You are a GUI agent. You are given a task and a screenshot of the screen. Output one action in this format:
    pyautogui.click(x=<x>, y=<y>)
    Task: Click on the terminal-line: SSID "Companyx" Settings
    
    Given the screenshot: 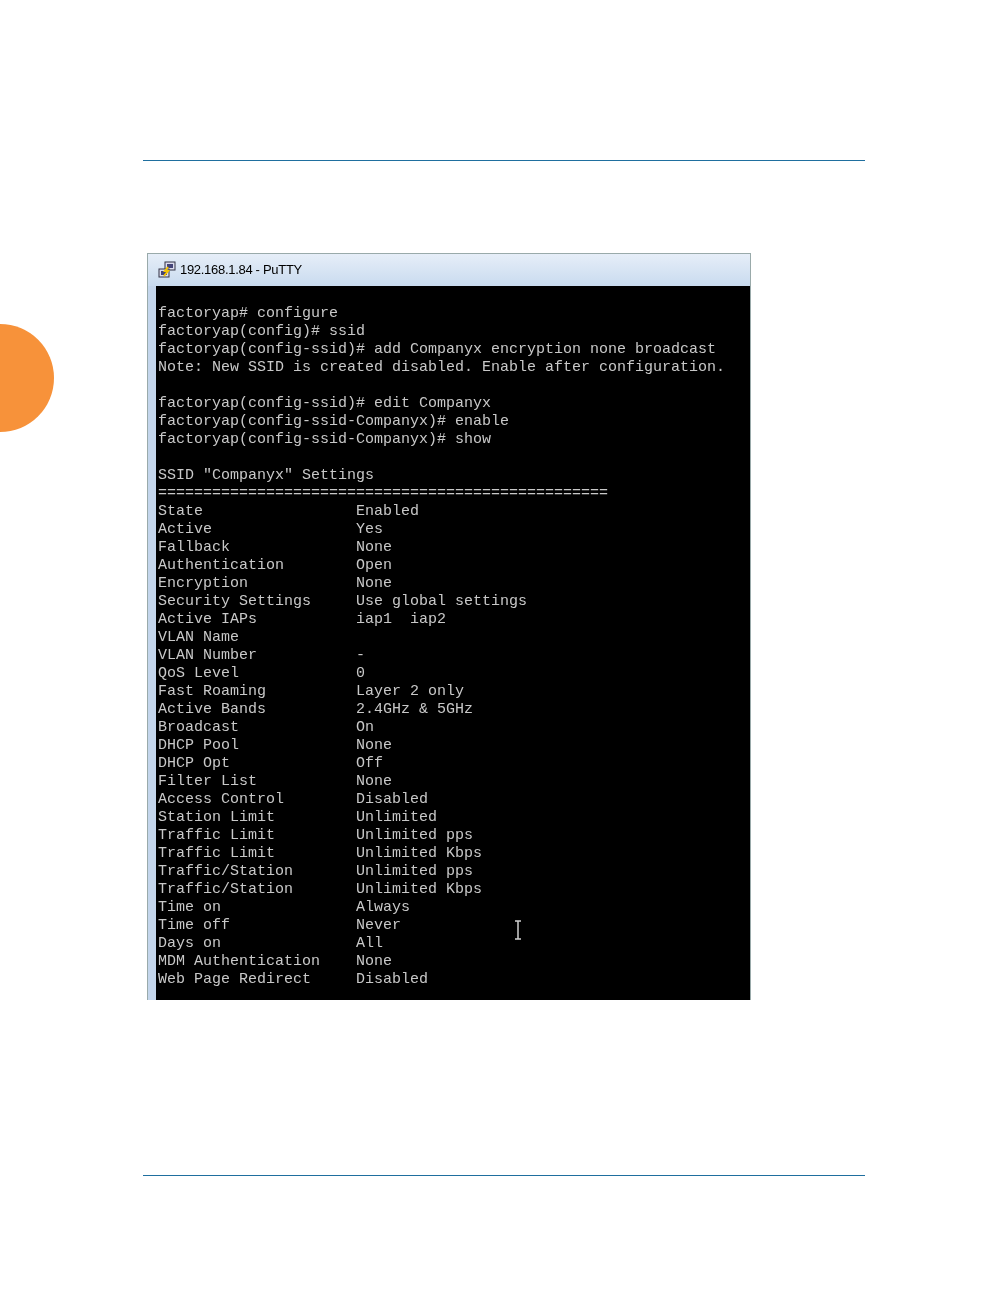 What is the action you would take?
    pyautogui.click(x=267, y=476)
    